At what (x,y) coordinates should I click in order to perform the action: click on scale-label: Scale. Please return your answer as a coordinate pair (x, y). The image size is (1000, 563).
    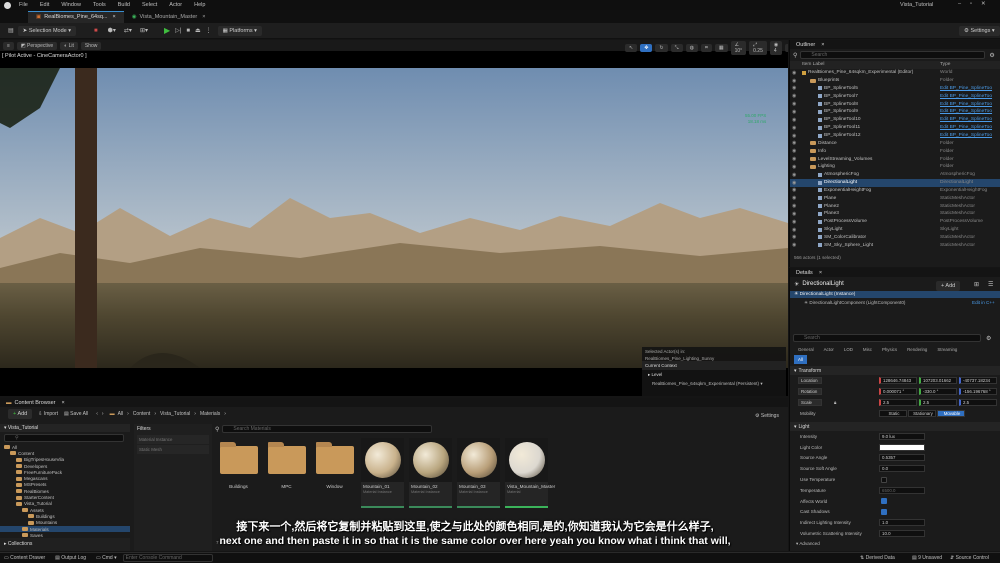
    Looking at the image, I should click on (810, 402).